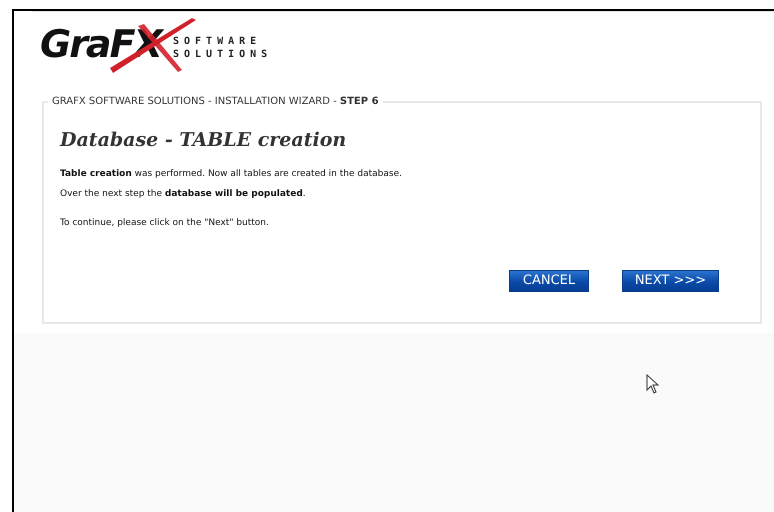  What do you see at coordinates (549, 281) in the screenshot?
I see `cancel-button: CANCEL` at bounding box center [549, 281].